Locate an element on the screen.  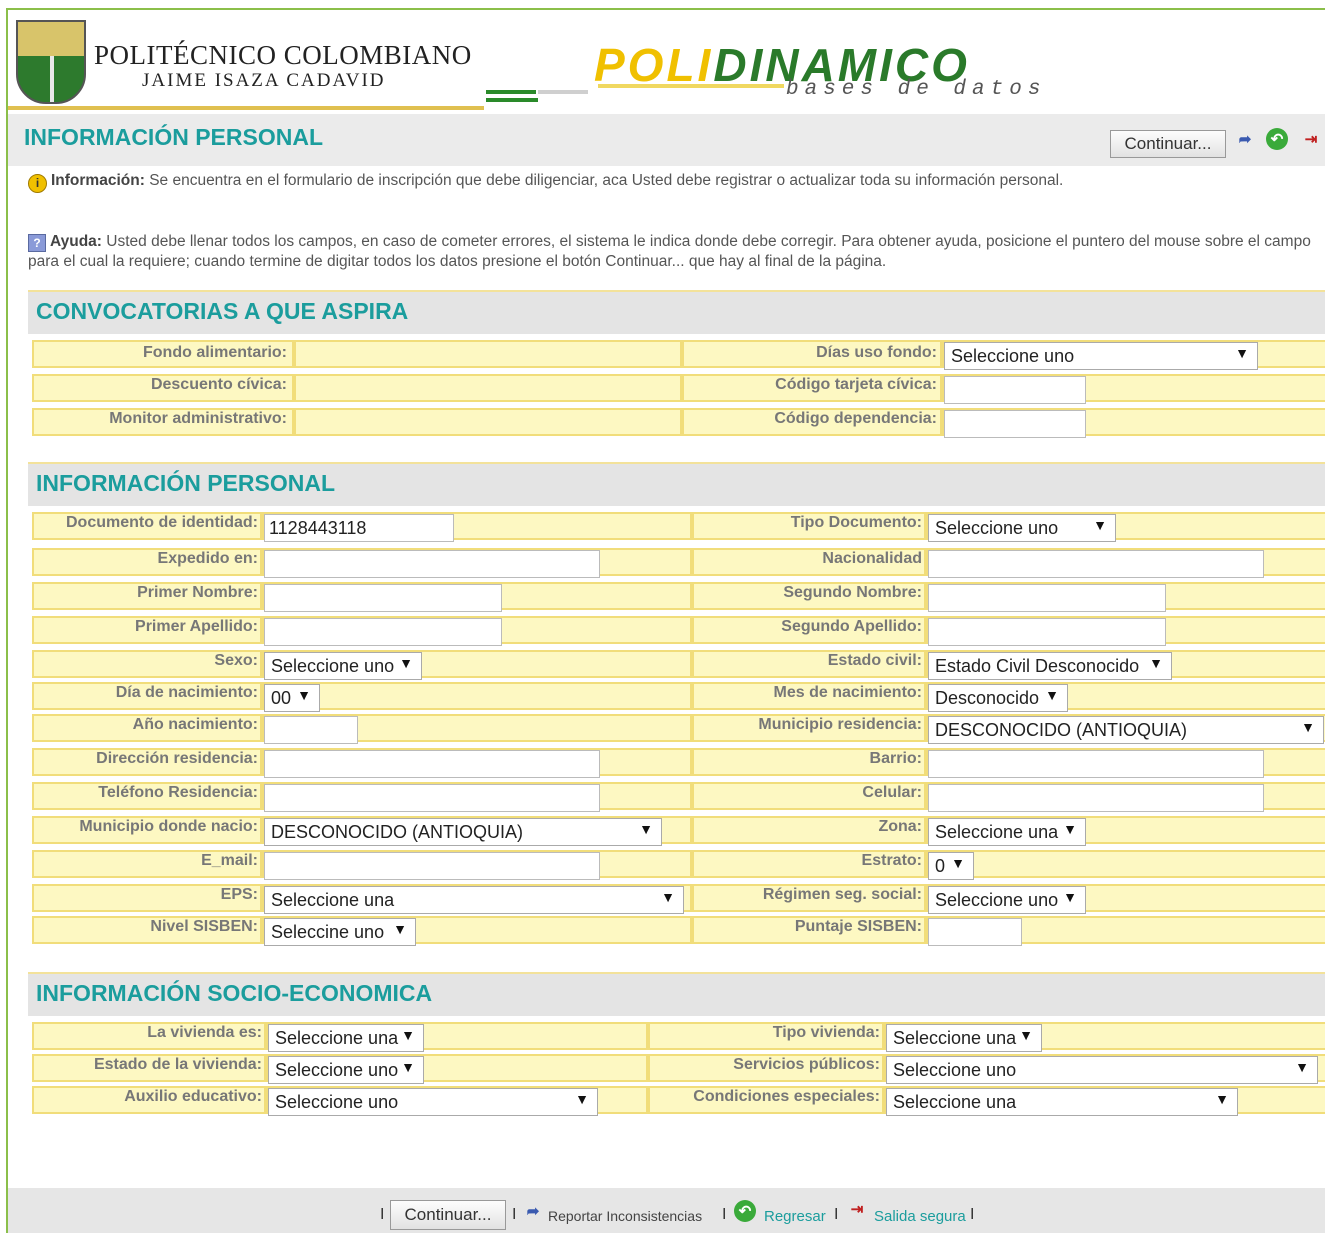
estado-vivienda-select-value: Seleccione uno is located at coordinates (337, 1070).